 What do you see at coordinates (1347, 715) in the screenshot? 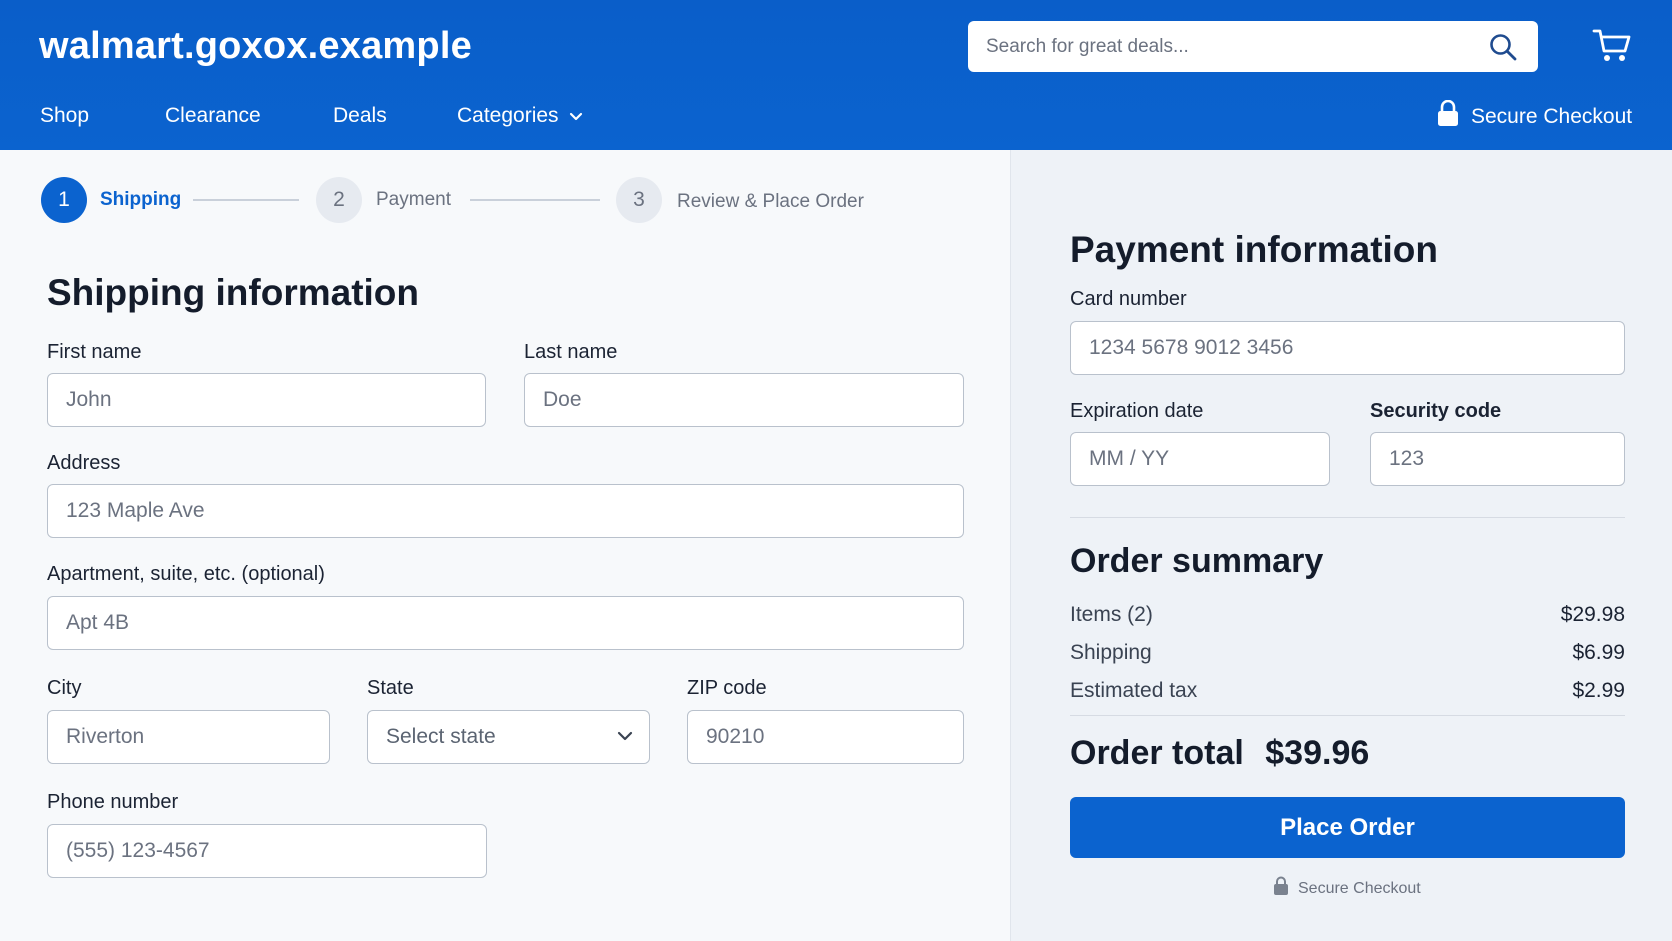
I see `summary-divider` at bounding box center [1347, 715].